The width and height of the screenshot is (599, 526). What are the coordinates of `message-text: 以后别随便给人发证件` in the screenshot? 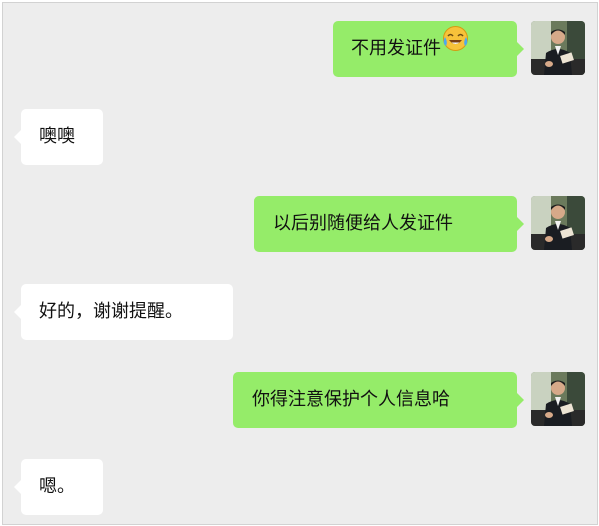 It's located at (363, 223).